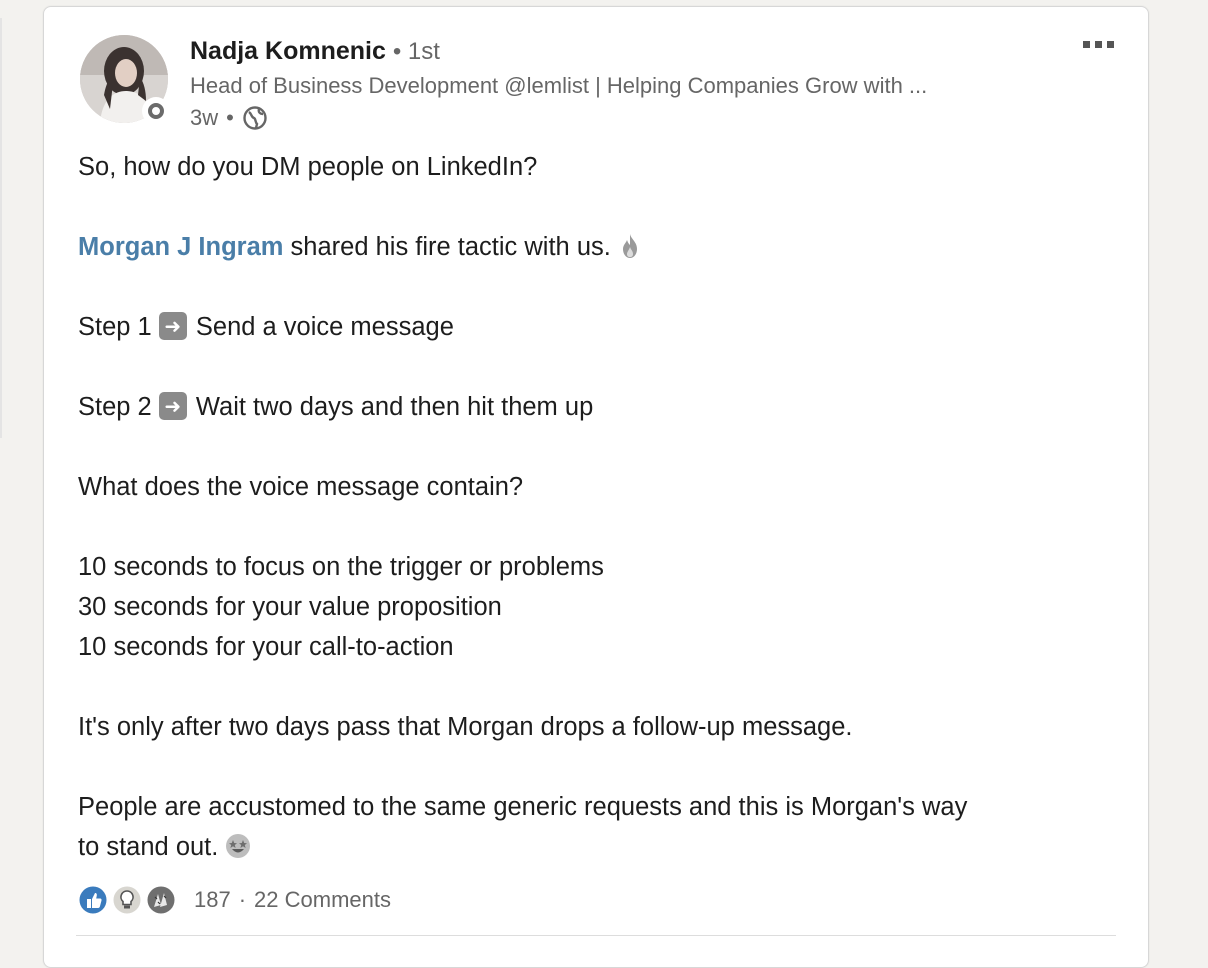 The height and width of the screenshot is (968, 1208). I want to click on post-meta: 3w •, so click(229, 118).